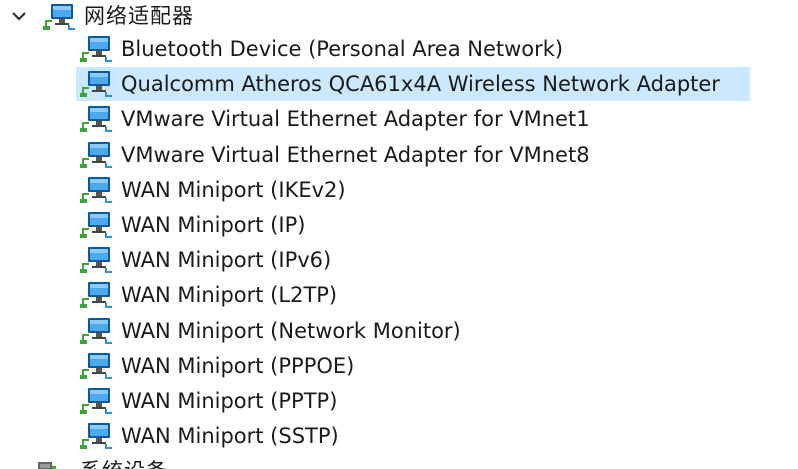  I want to click on device-list-item: WAN Miniport (IKEv2), so click(413, 190).